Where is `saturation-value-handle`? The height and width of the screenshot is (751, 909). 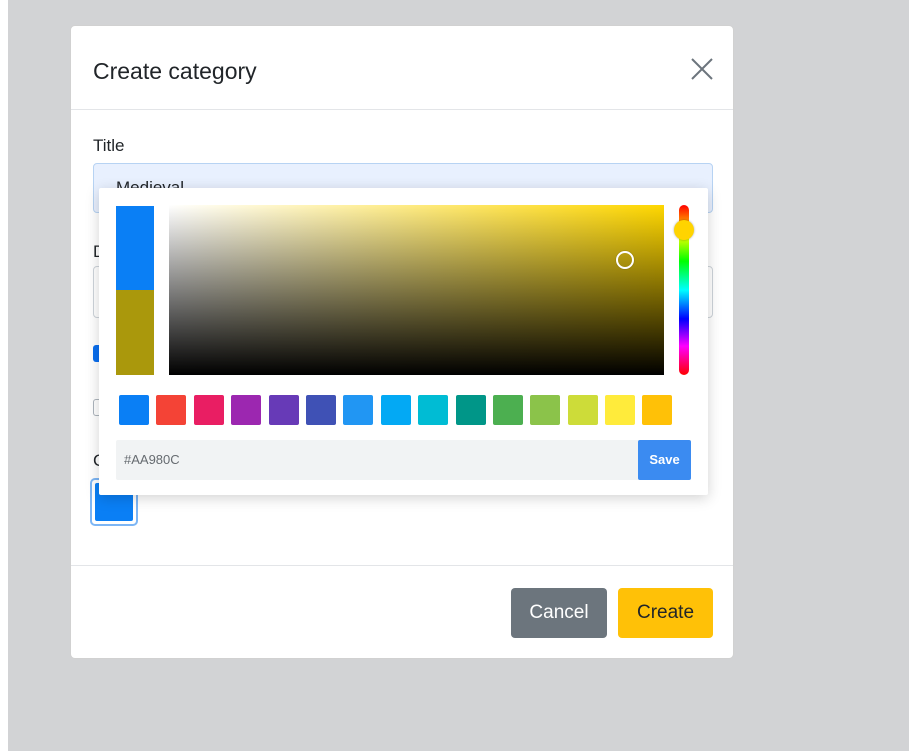 saturation-value-handle is located at coordinates (625, 260).